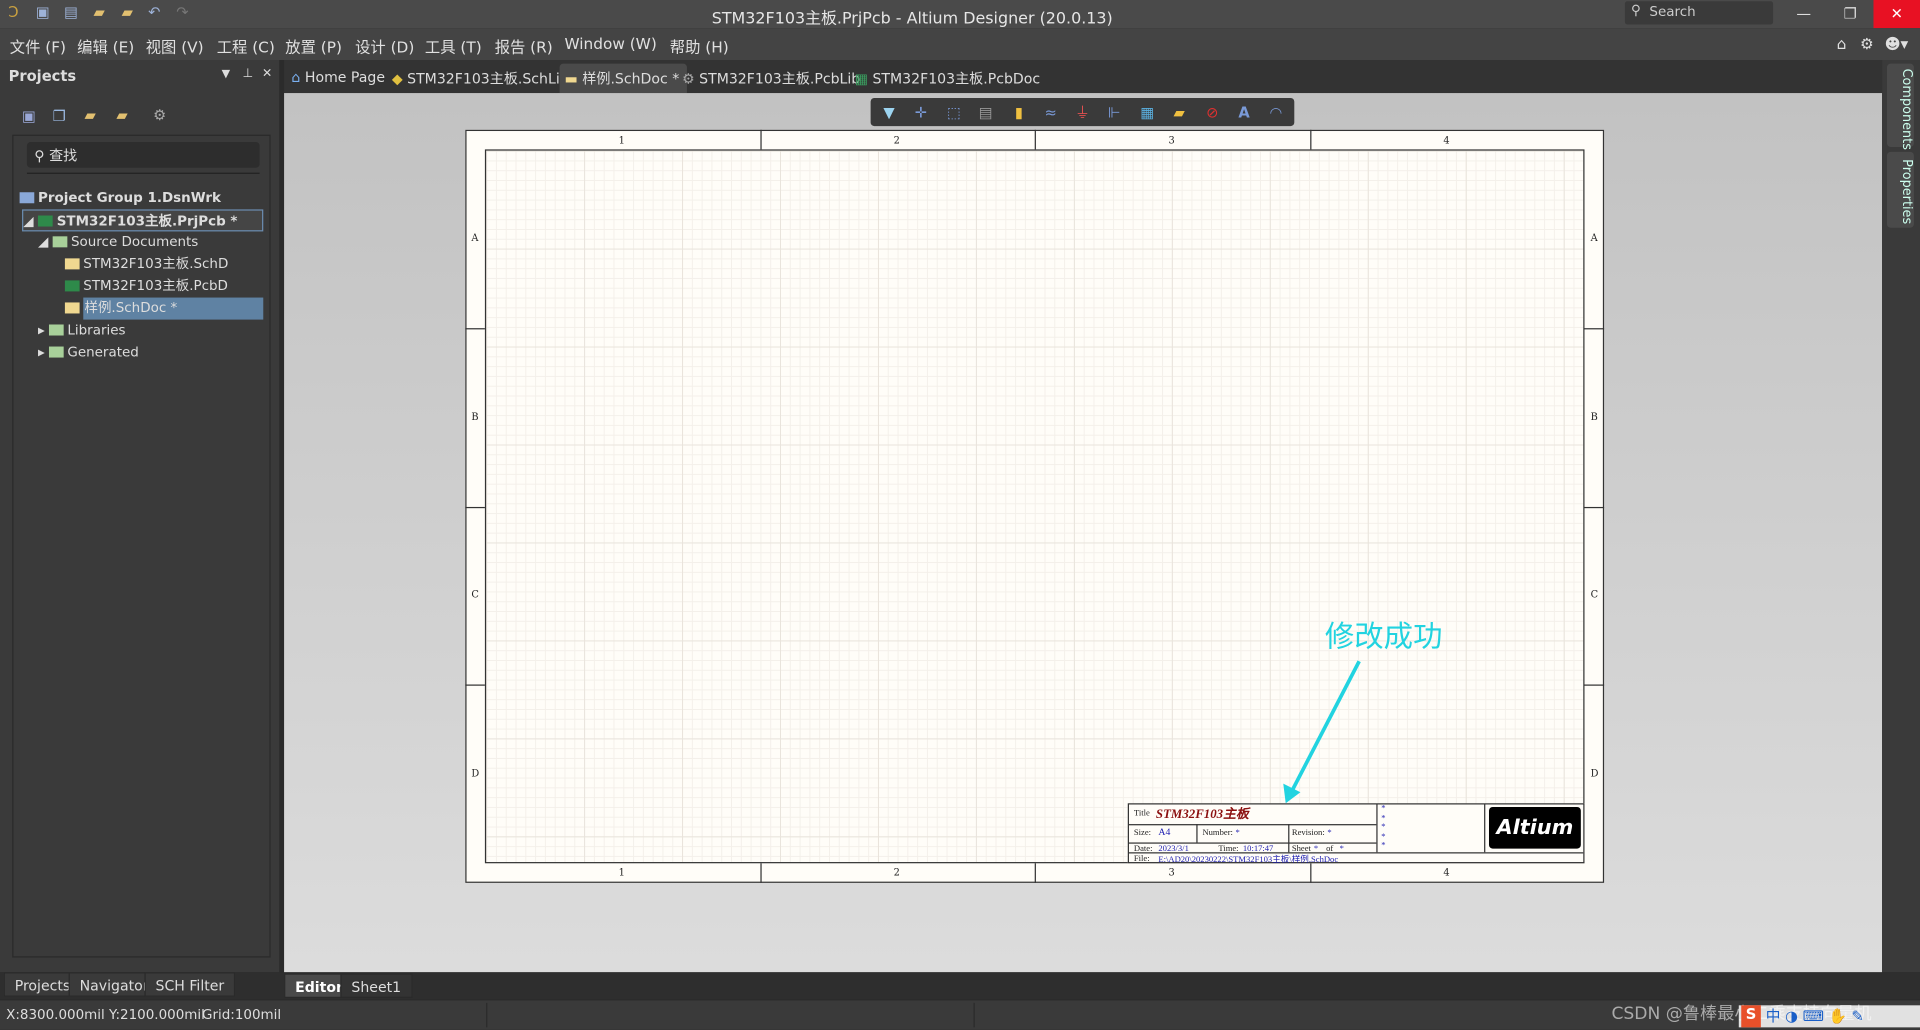 This screenshot has width=1920, height=1030. What do you see at coordinates (986, 113) in the screenshot?
I see `align-icon: ▤` at bounding box center [986, 113].